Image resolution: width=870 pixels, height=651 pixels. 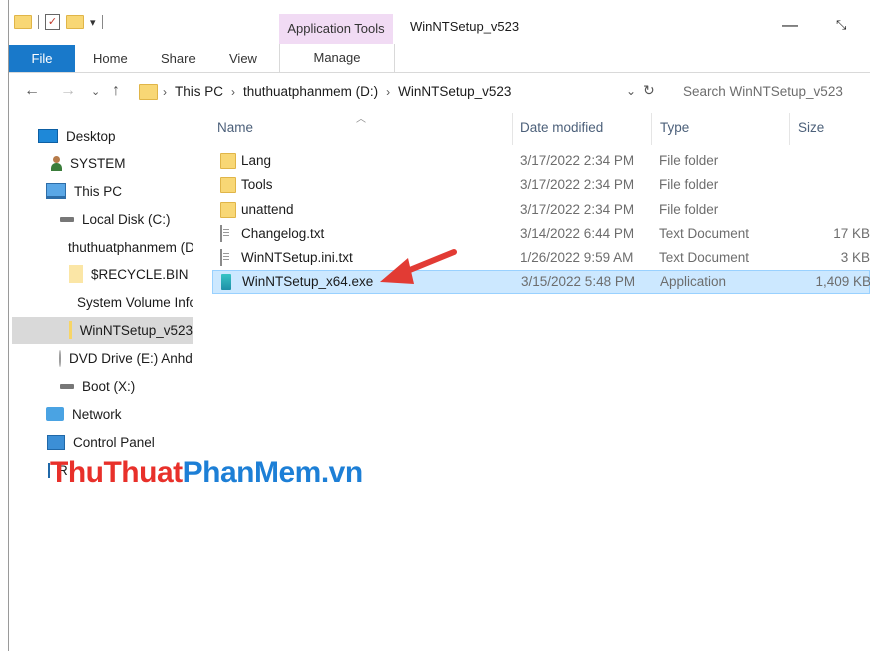 I want to click on maximize-button: ⤡, so click(x=841, y=25).